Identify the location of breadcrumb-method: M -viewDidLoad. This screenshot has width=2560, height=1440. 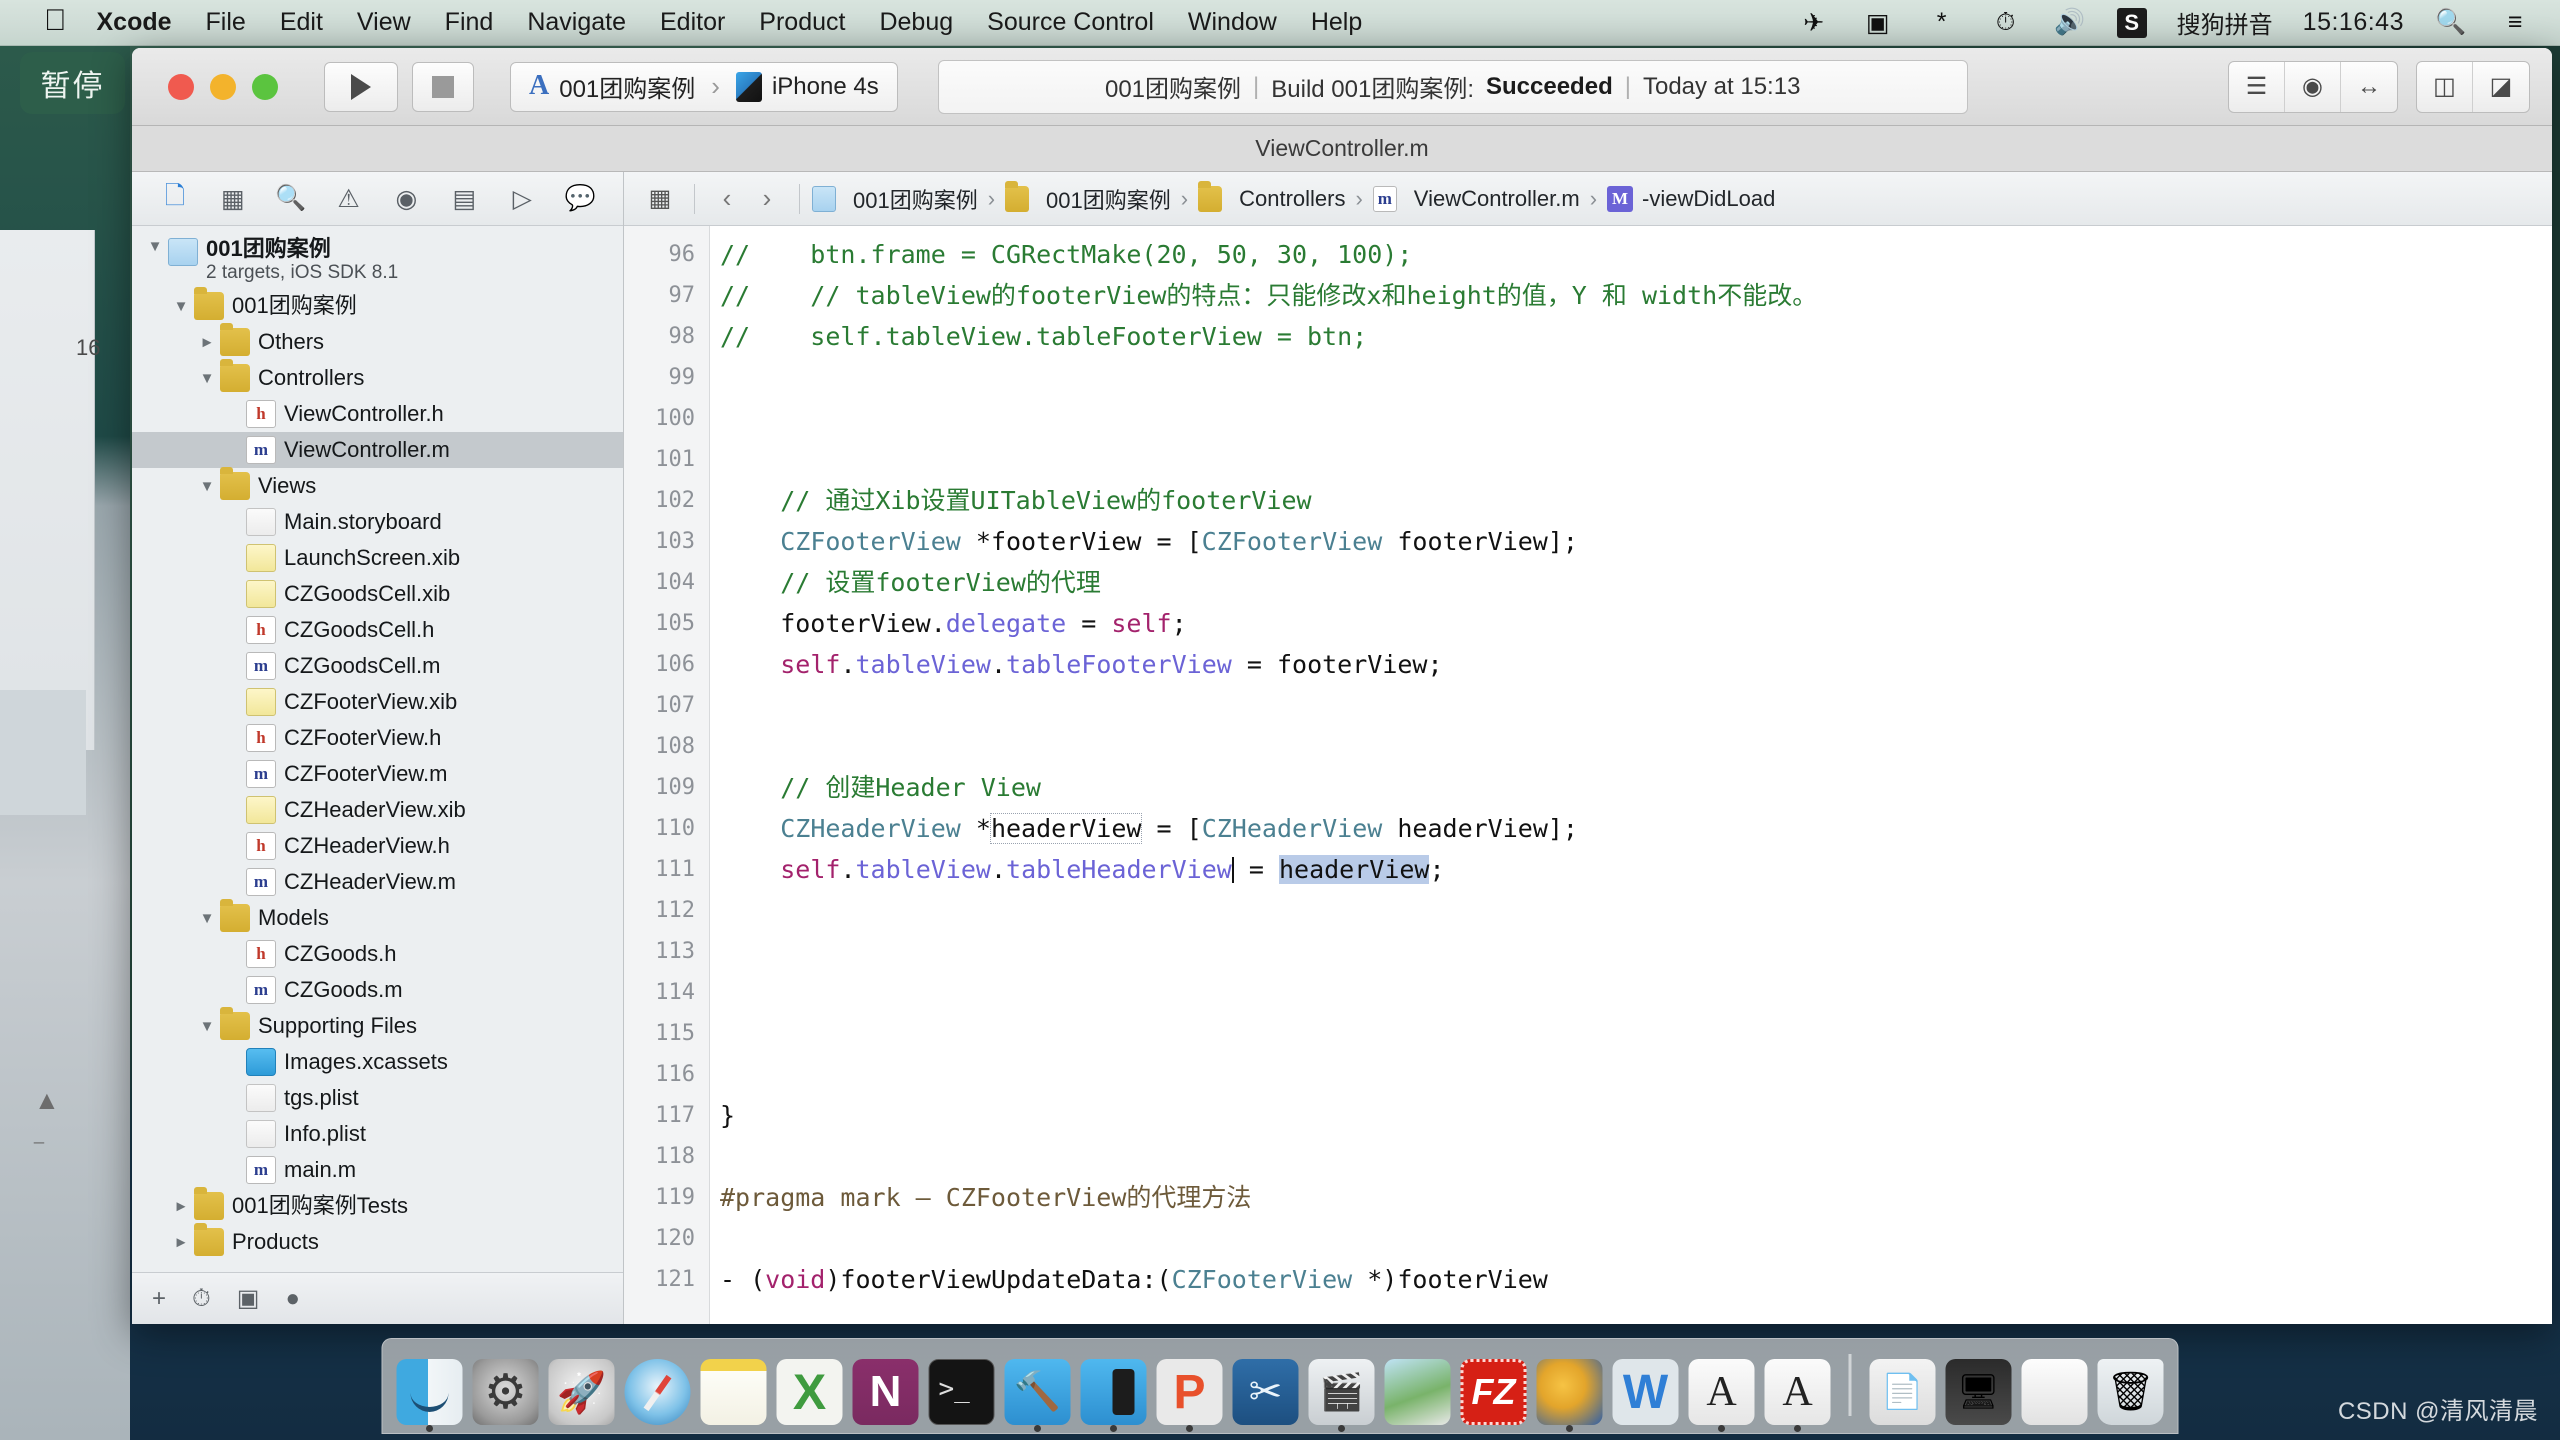
(1691, 198).